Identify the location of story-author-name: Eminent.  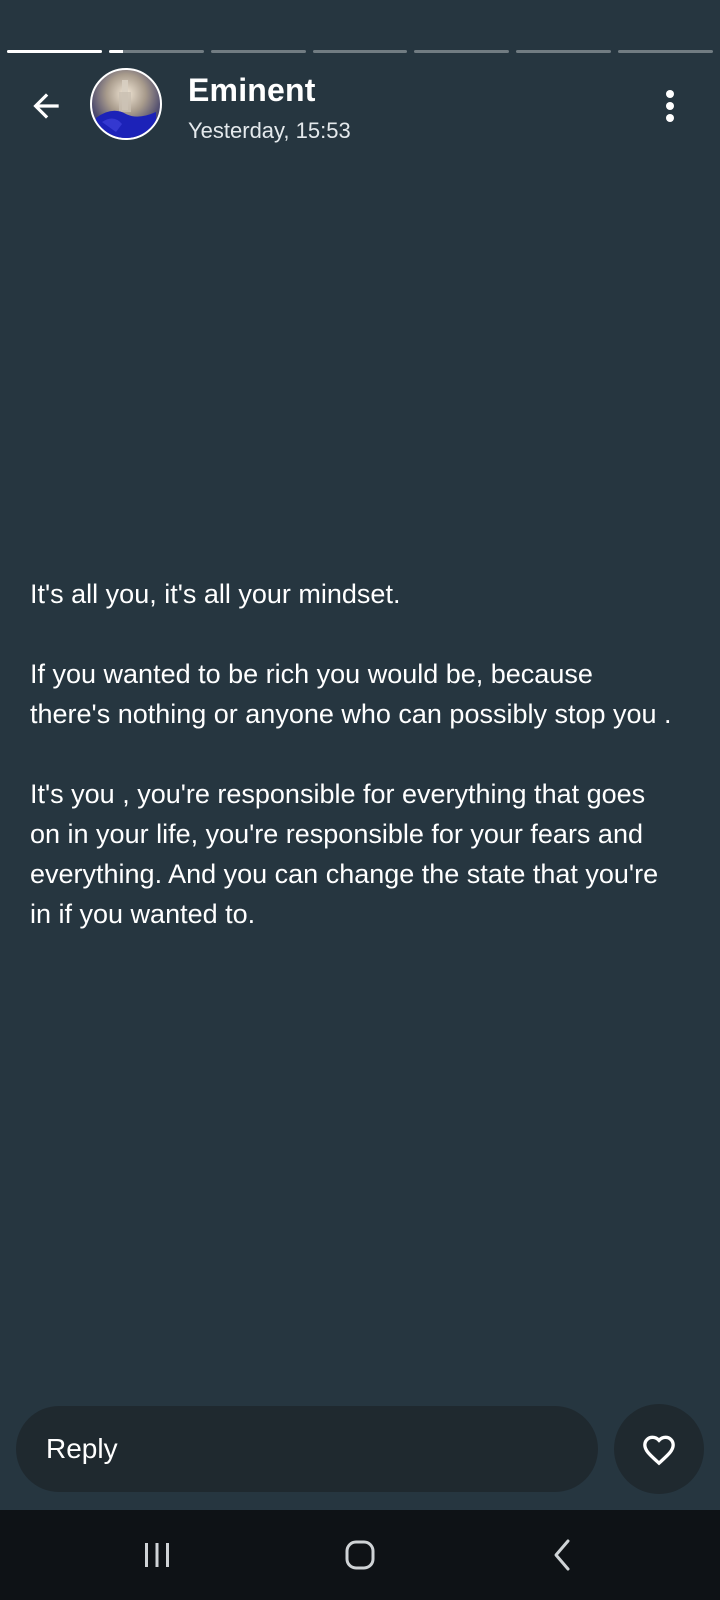
(252, 90).